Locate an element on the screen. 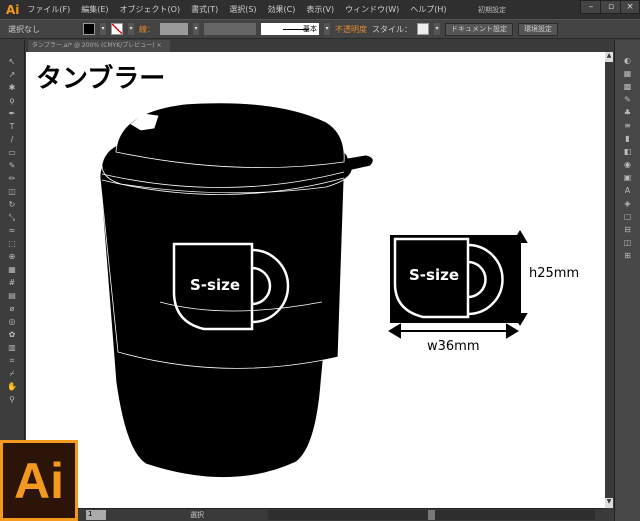  selection-tool-icon: ↖ is located at coordinates (12, 62).